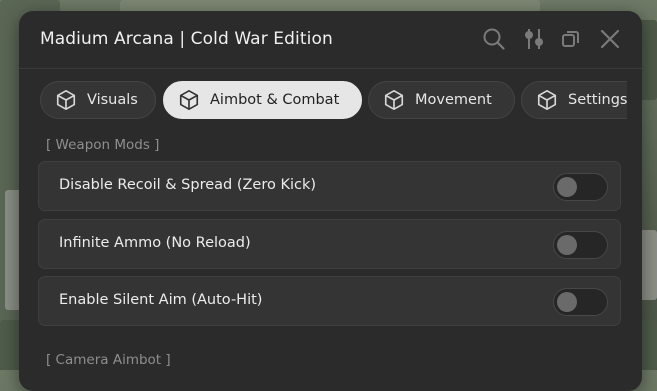 The width and height of the screenshot is (657, 391). What do you see at coordinates (610, 39) in the screenshot?
I see `close-icon` at bounding box center [610, 39].